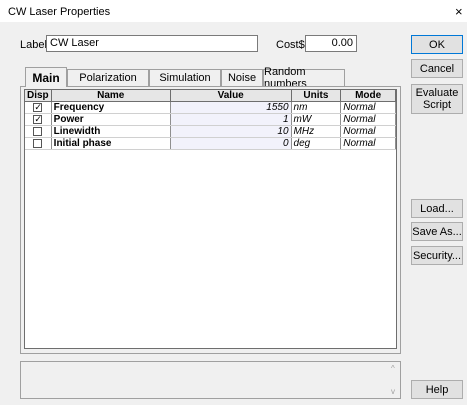 This screenshot has height=405, width=467. What do you see at coordinates (210, 380) in the screenshot?
I see `message-box: ^ v` at bounding box center [210, 380].